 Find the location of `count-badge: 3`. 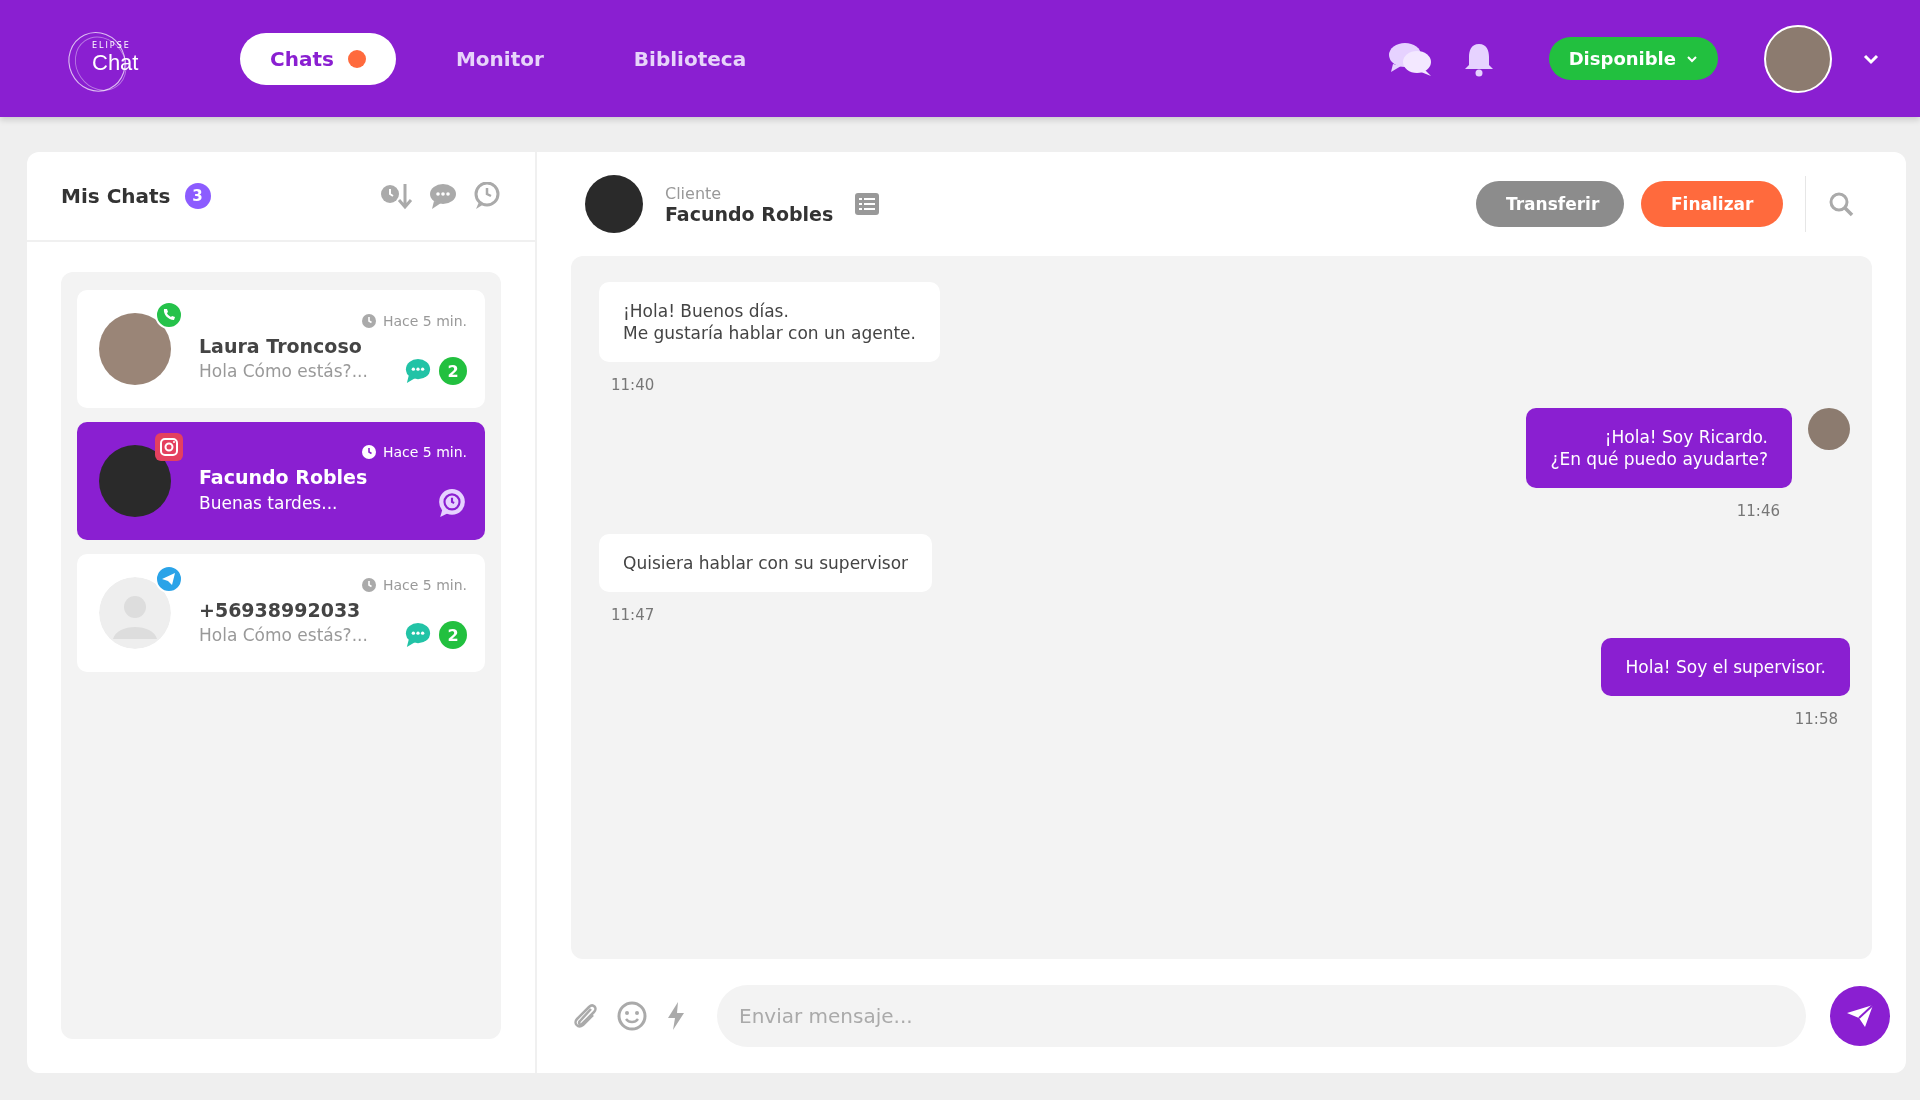

count-badge: 3 is located at coordinates (197, 196).